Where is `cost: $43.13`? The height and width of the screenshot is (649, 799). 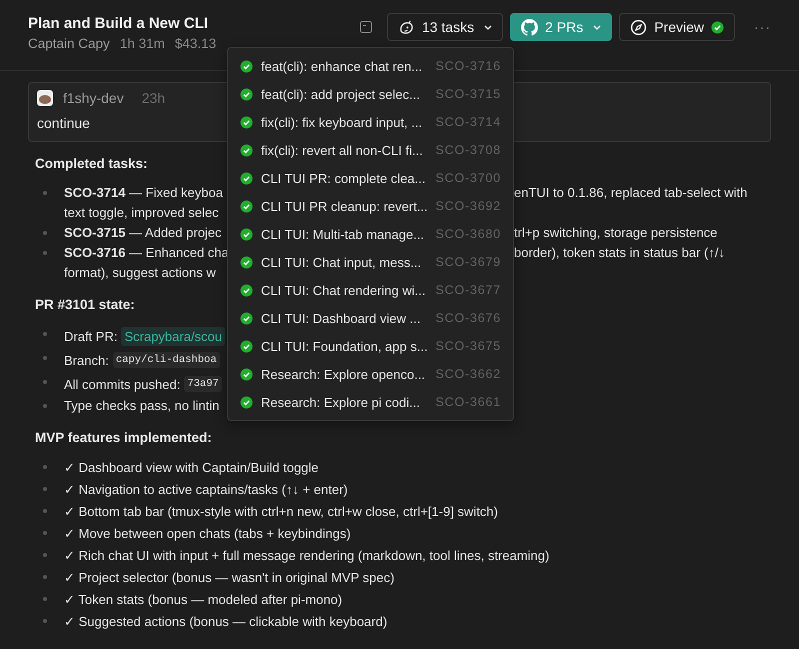
cost: $43.13 is located at coordinates (195, 43).